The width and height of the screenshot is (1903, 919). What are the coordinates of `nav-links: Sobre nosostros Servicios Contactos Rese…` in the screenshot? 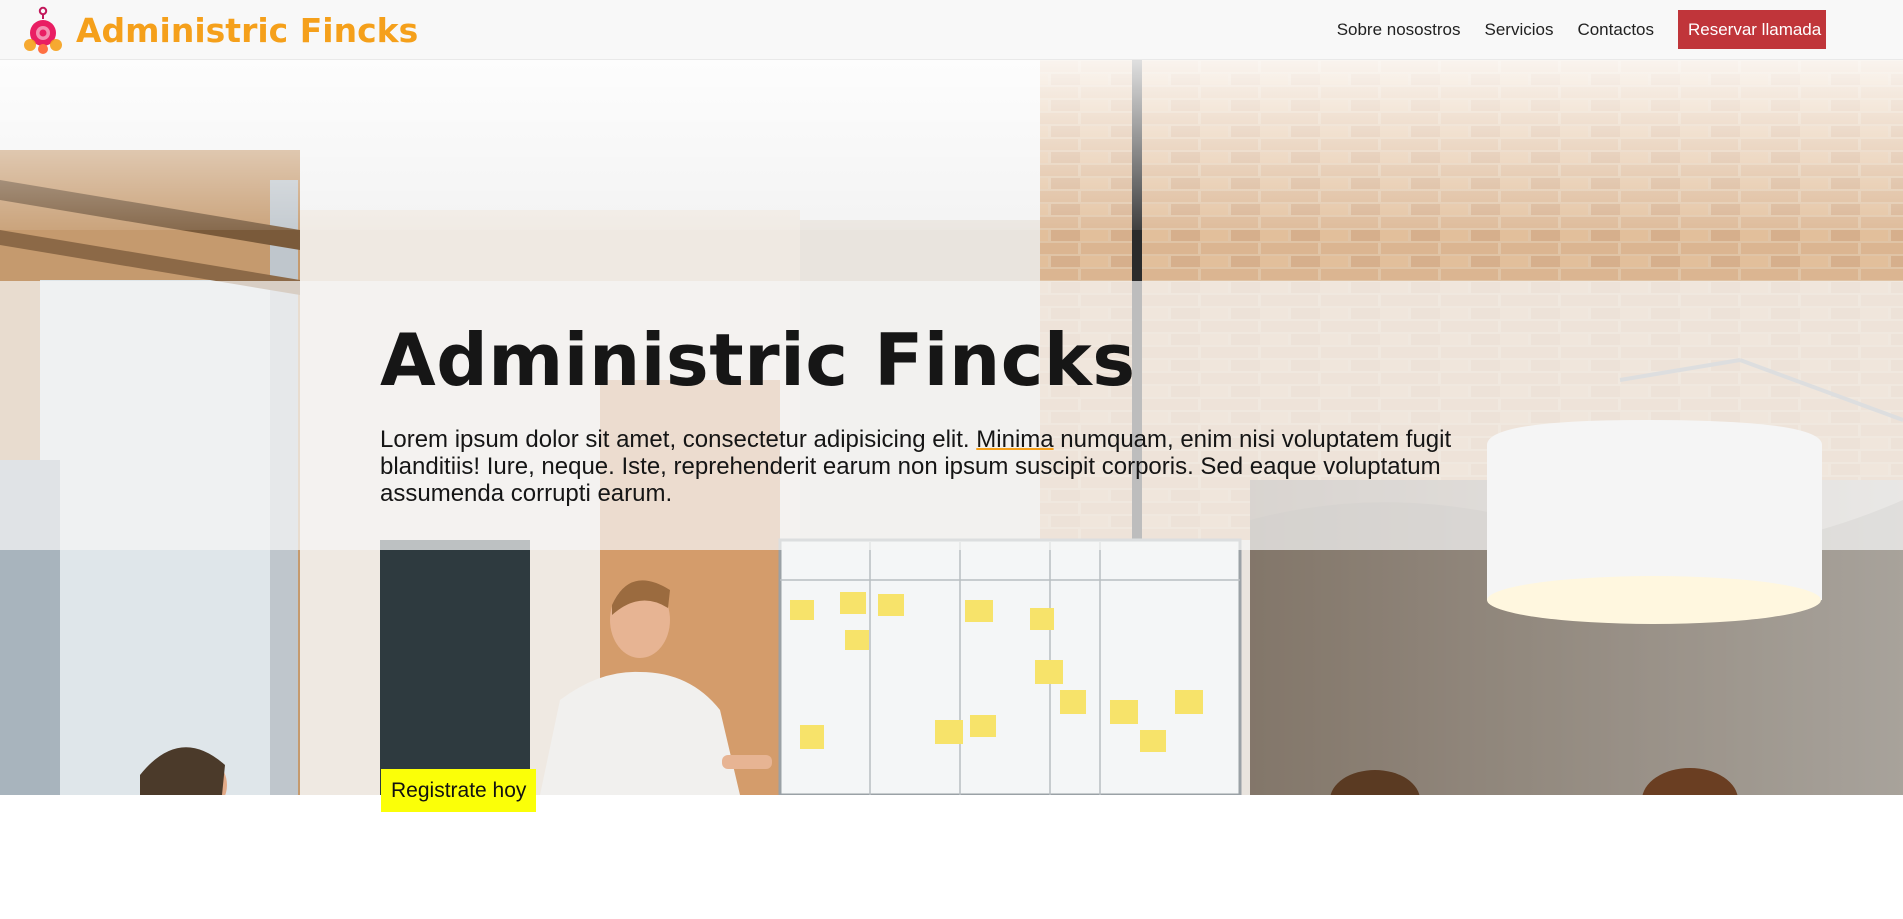 It's located at (1581, 29).